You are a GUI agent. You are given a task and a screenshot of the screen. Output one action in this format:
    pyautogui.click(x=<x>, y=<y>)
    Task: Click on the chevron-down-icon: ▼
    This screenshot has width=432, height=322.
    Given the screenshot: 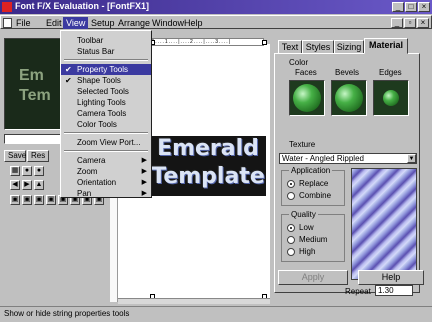 What is the action you would take?
    pyautogui.click(x=411, y=158)
    